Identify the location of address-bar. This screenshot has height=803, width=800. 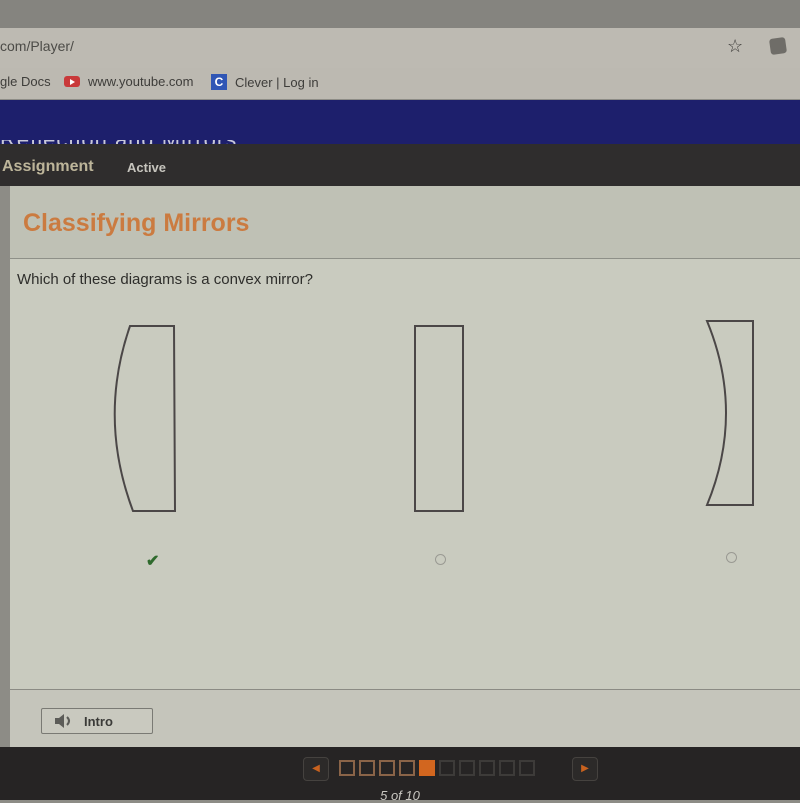
(400, 48).